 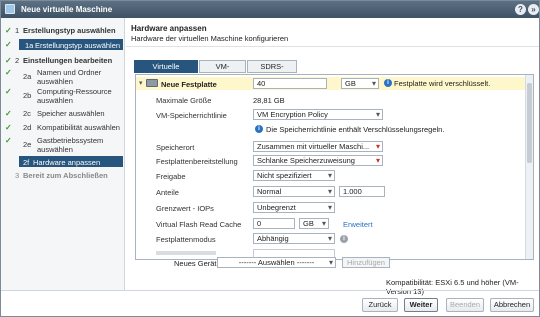 What do you see at coordinates (171, 176) in the screenshot?
I see `sharing-label: Freigabe` at bounding box center [171, 176].